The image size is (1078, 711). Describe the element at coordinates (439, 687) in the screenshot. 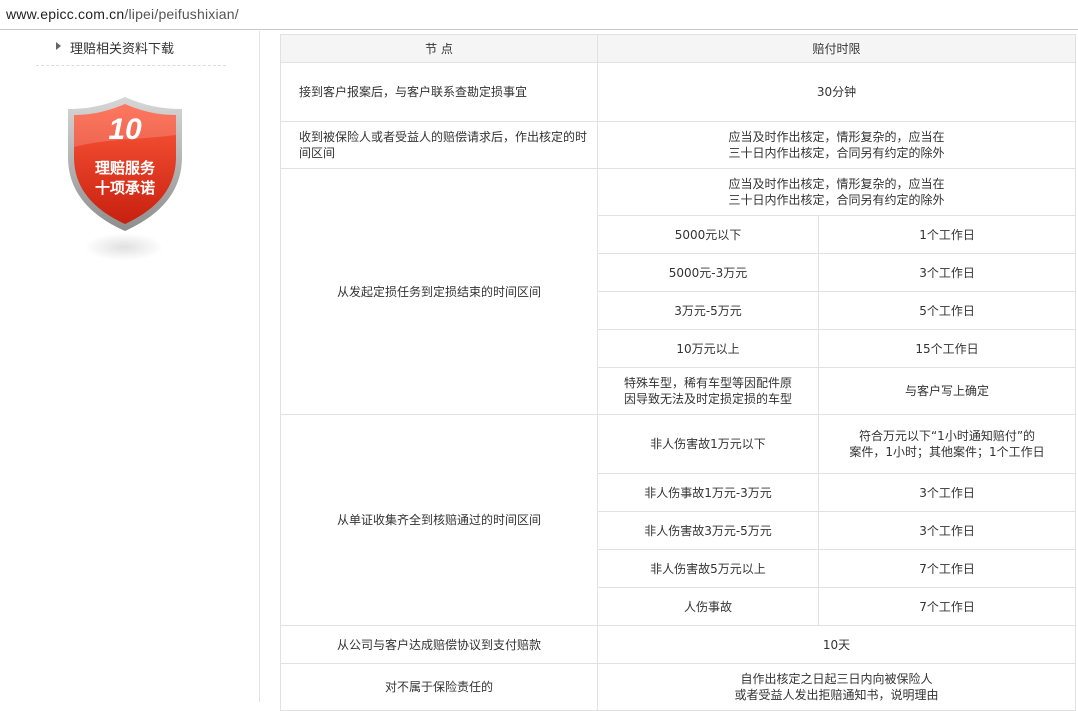

I see `node-cell: 对不属于保险责任的` at that location.